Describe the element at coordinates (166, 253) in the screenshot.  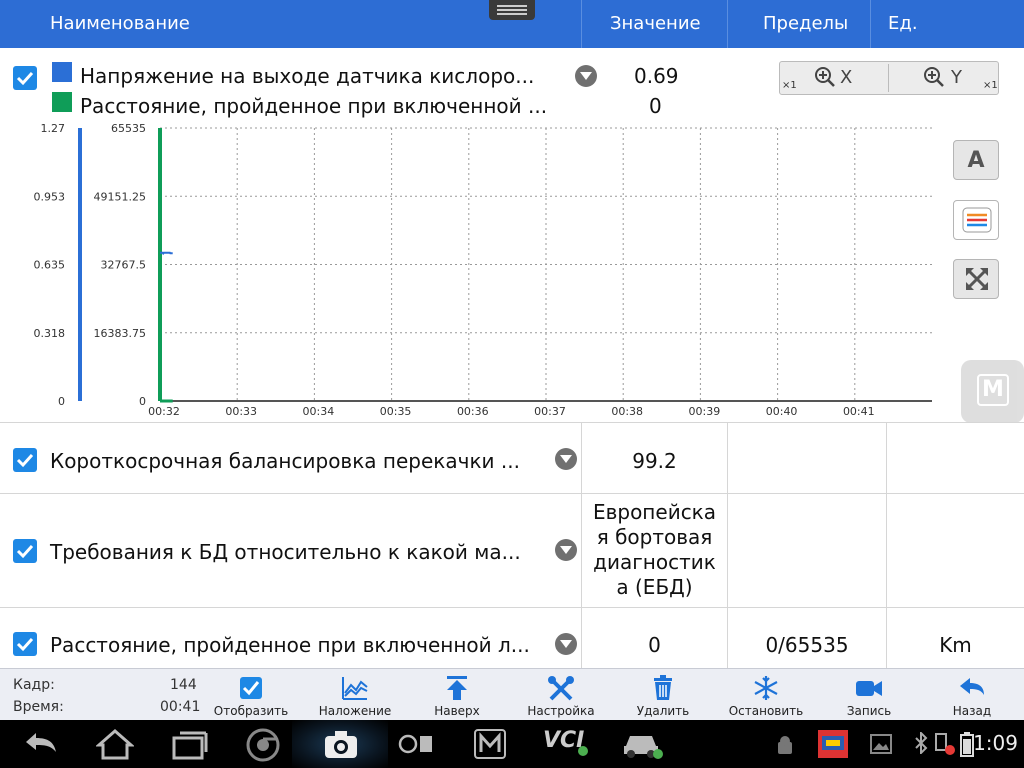
I see `series-1-line` at that location.